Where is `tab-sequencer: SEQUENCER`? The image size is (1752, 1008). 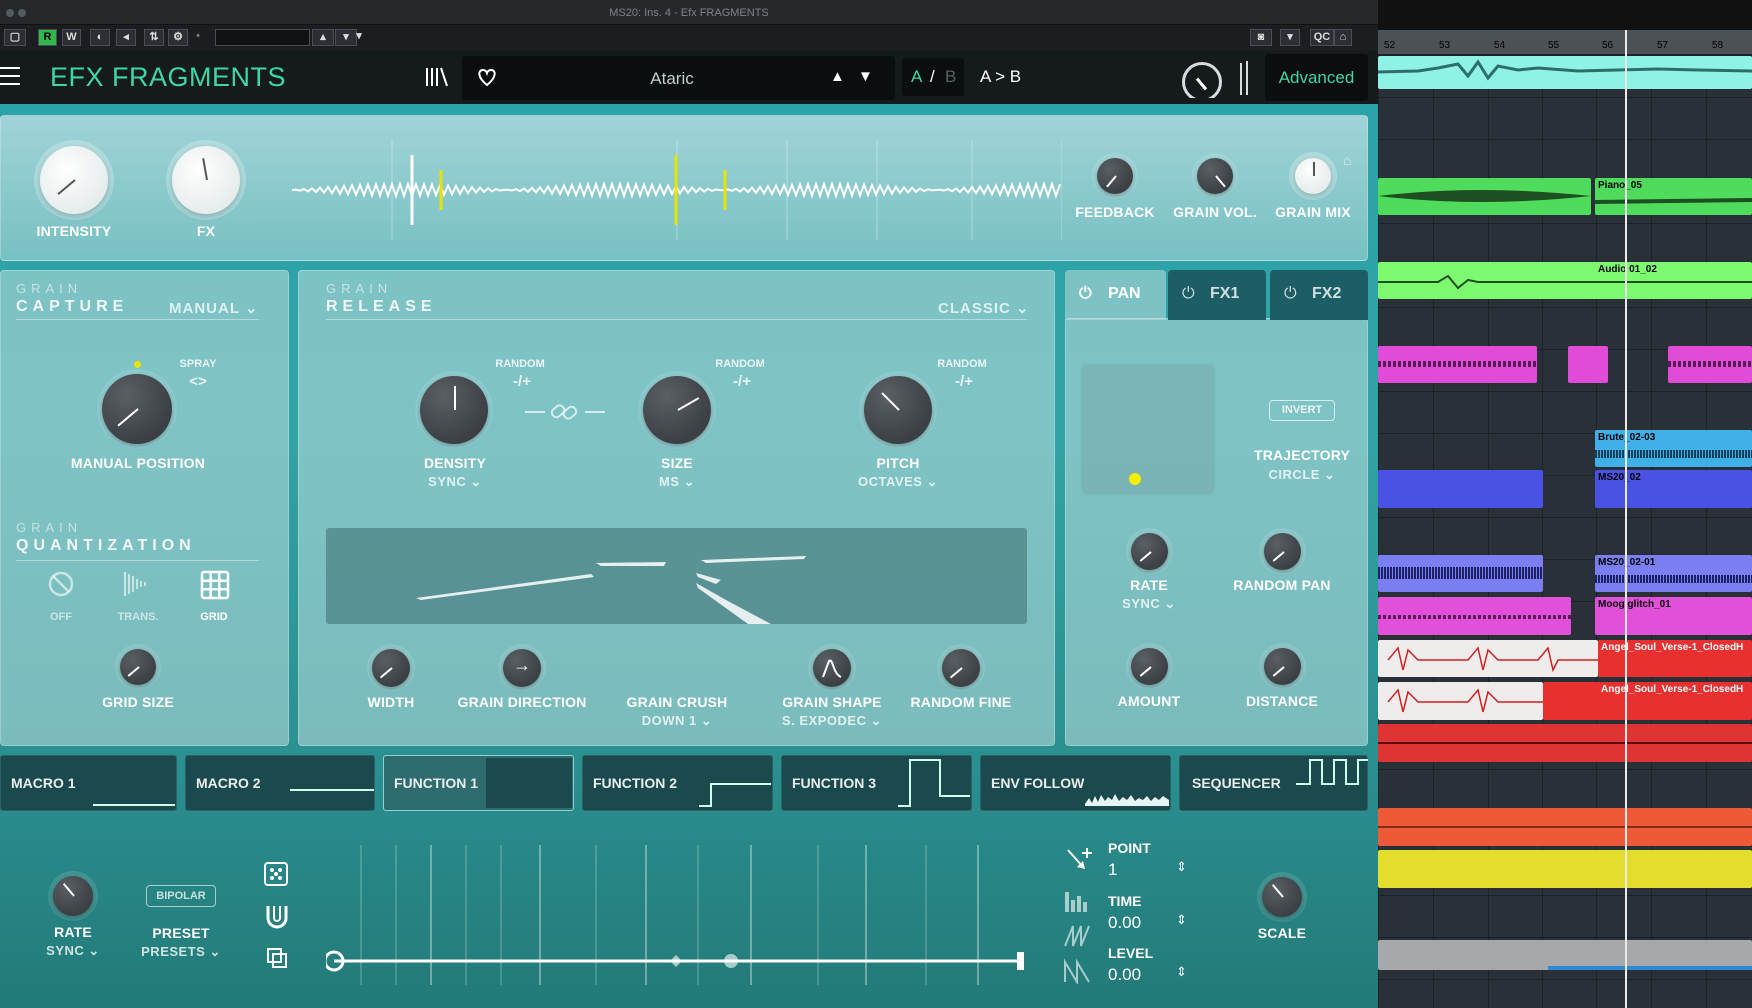
tab-sequencer: SEQUENCER is located at coordinates (1273, 783).